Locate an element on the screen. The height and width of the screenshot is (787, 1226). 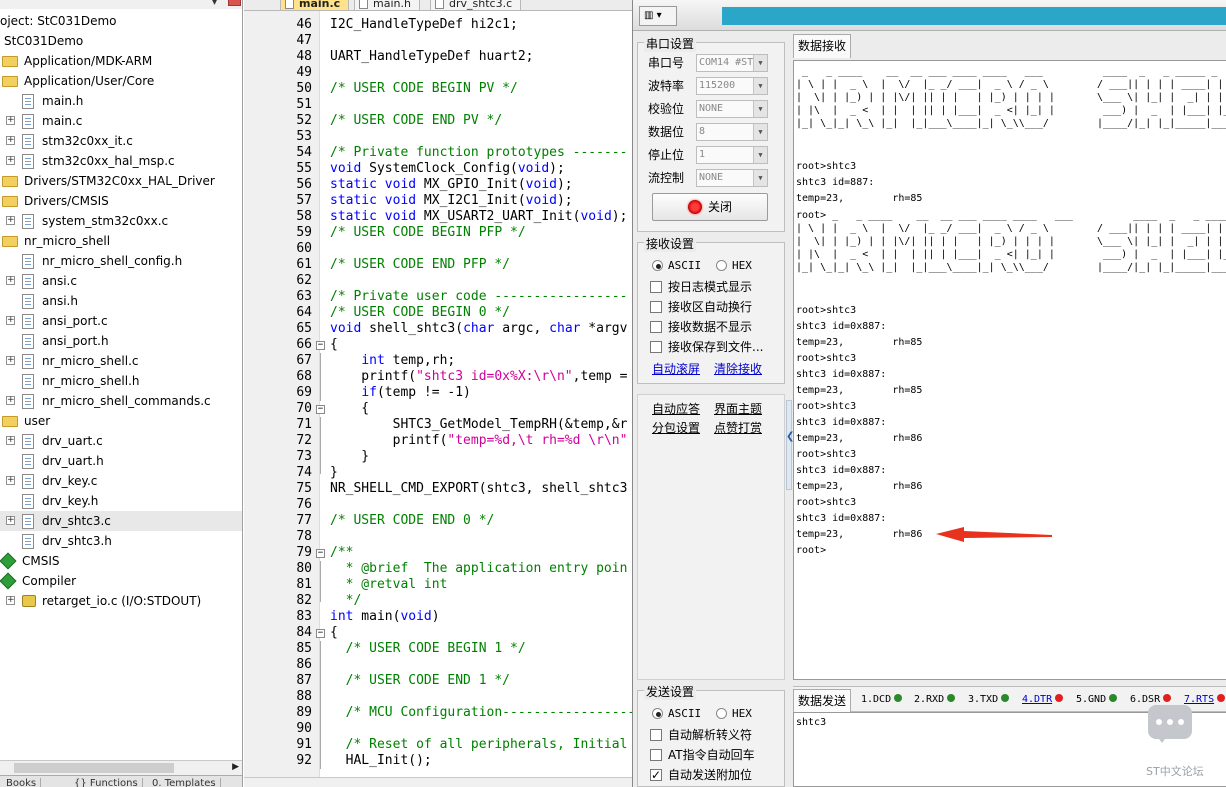
tab-data-send: 数据发送 is located at coordinates (822, 700).